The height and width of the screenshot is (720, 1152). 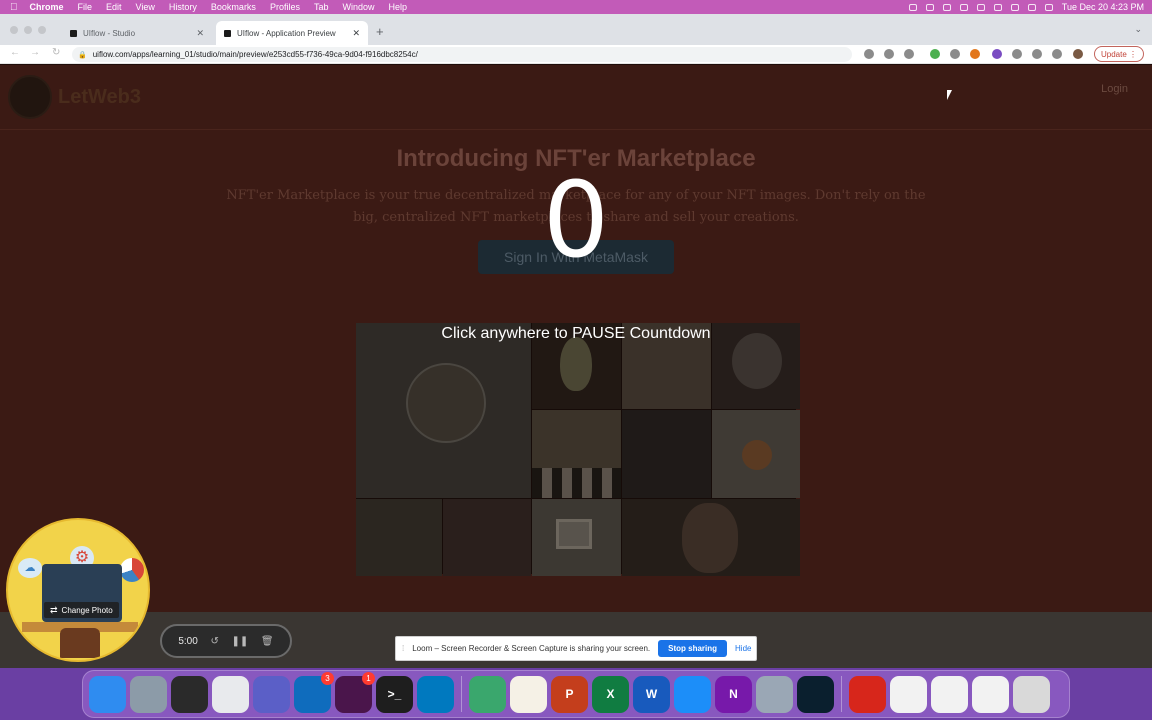 I want to click on menu-history: History, so click(x=183, y=7).